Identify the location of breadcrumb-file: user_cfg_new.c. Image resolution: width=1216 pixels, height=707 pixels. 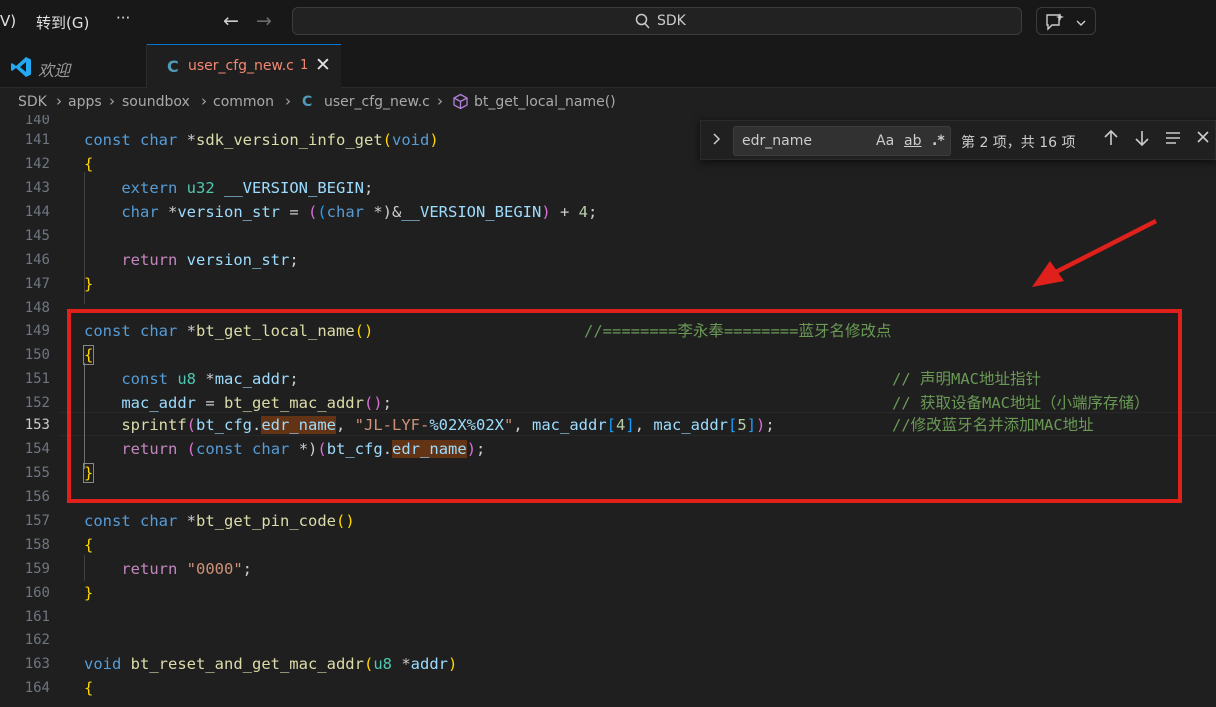
(377, 102).